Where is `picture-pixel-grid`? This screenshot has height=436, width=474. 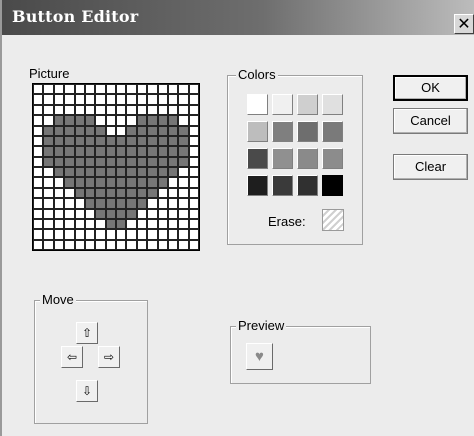
picture-pixel-grid is located at coordinates (116, 167).